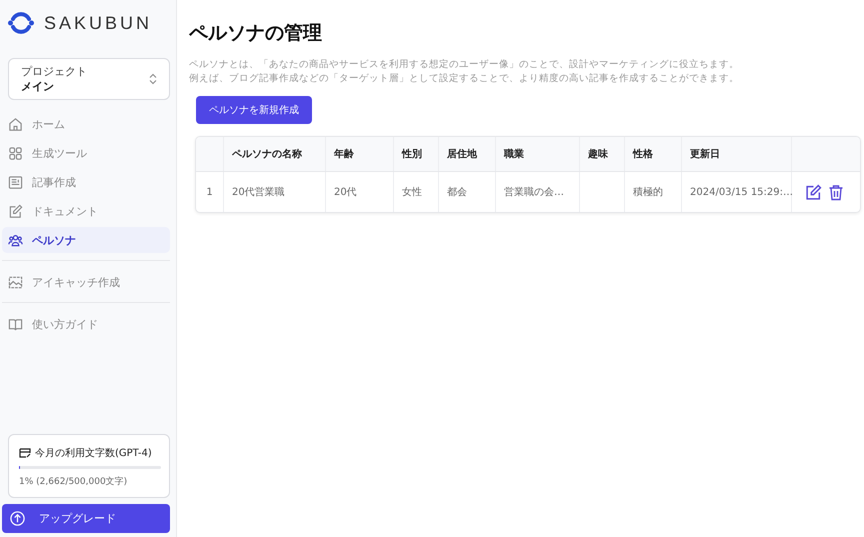 The height and width of the screenshot is (537, 864). I want to click on table-cell-text: 都会, so click(457, 192).